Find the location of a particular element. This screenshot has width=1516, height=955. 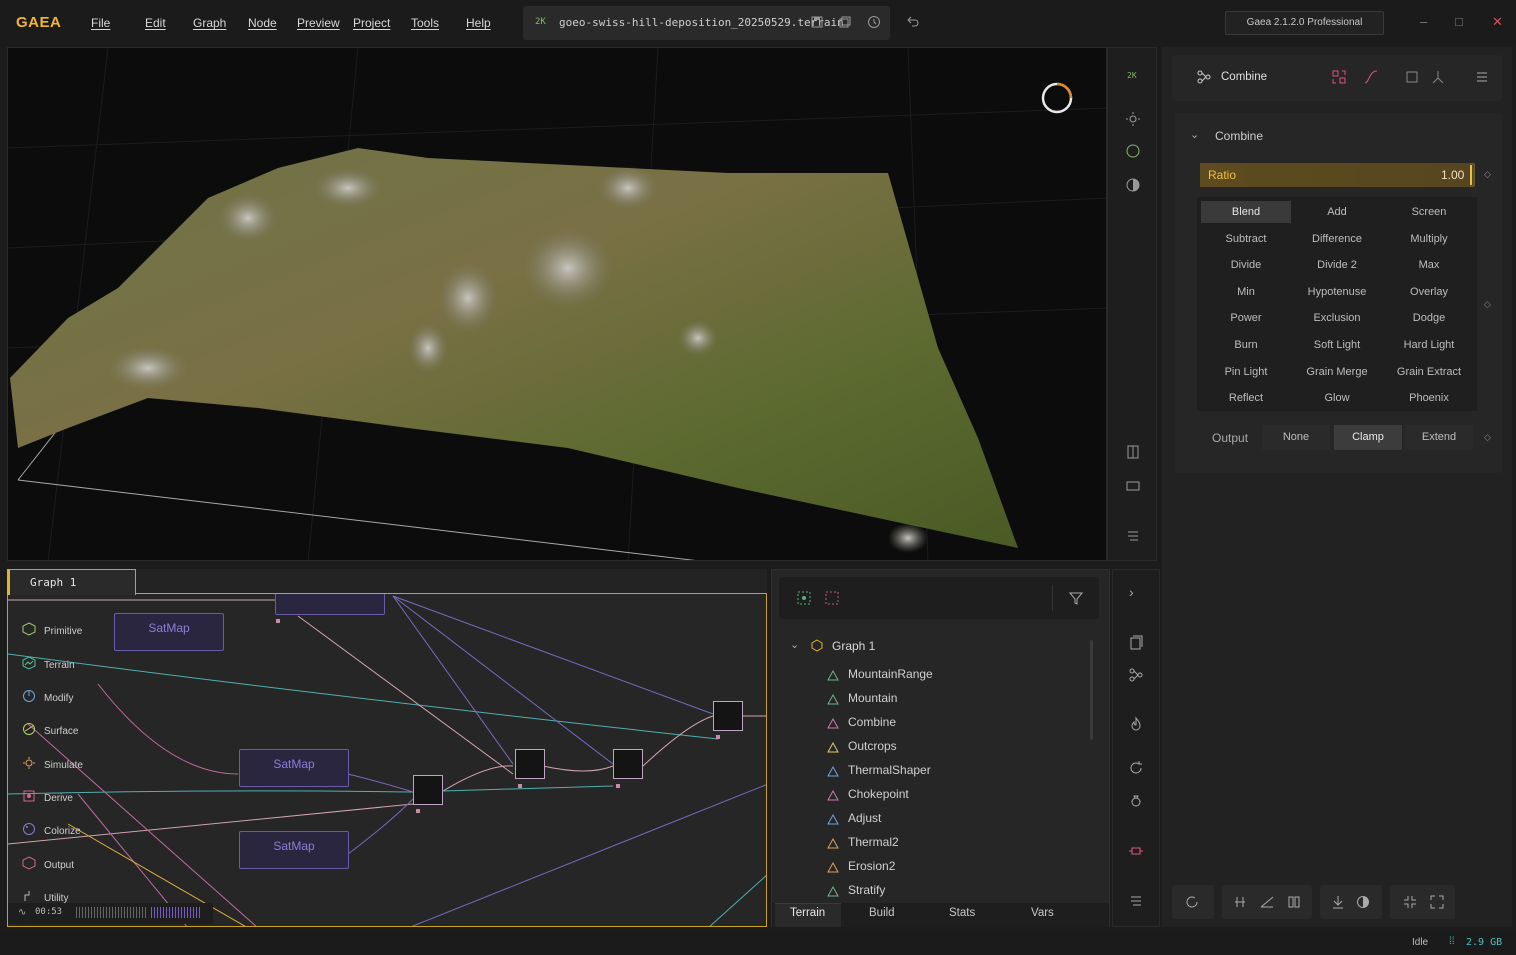

blend-mode-option: Add is located at coordinates (1337, 212).